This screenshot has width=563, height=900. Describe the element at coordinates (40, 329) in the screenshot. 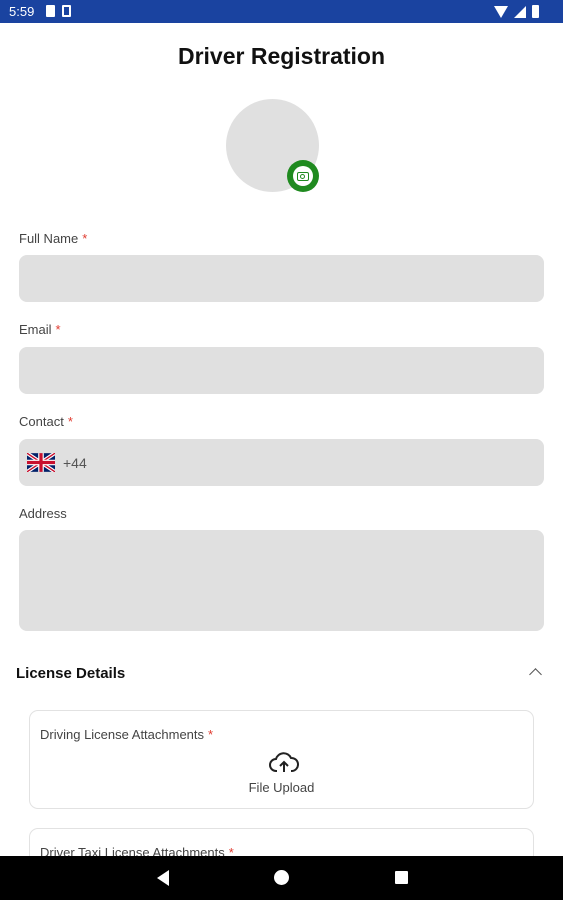

I see `email-label: Email *` at that location.